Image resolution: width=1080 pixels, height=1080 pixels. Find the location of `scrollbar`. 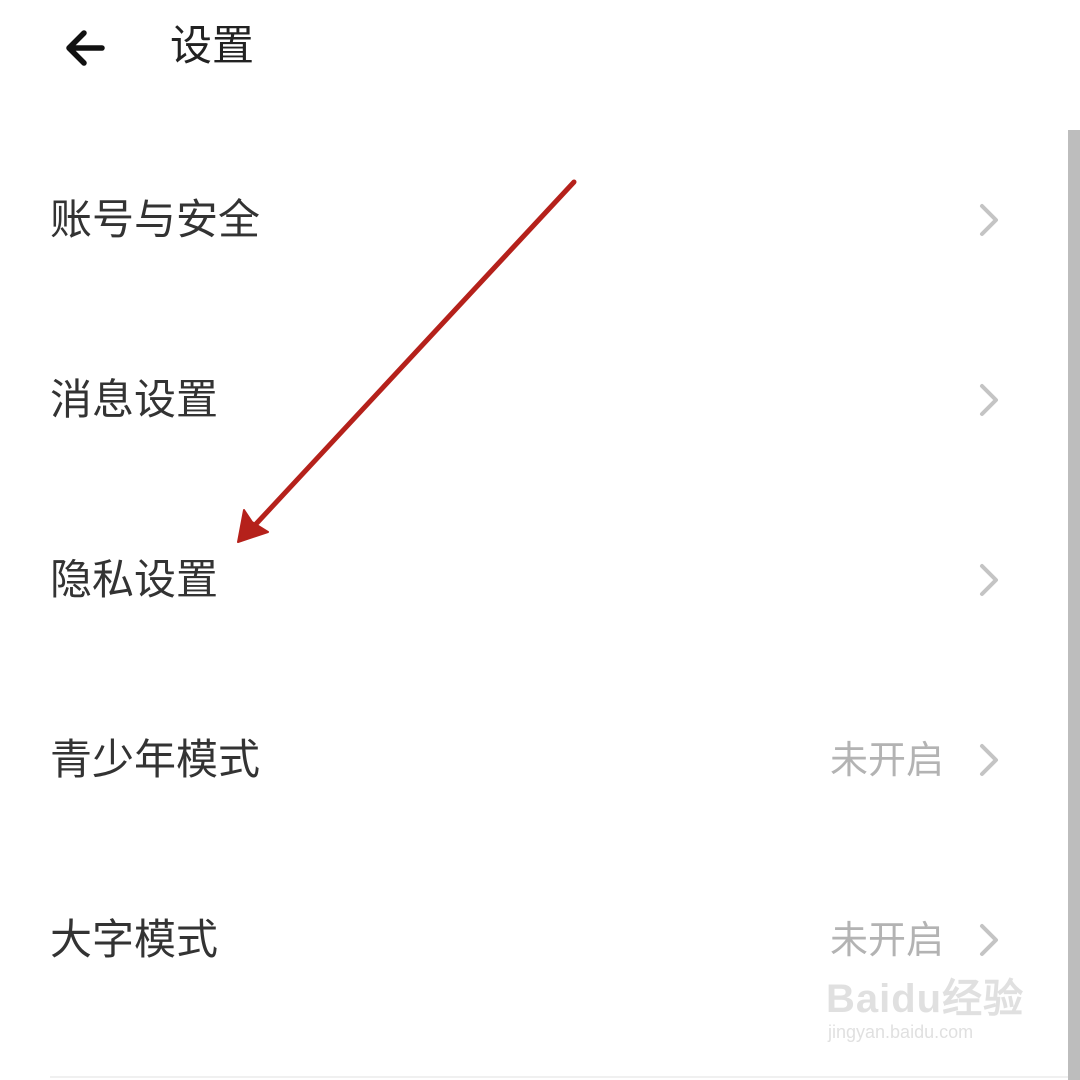

scrollbar is located at coordinates (1074, 605).